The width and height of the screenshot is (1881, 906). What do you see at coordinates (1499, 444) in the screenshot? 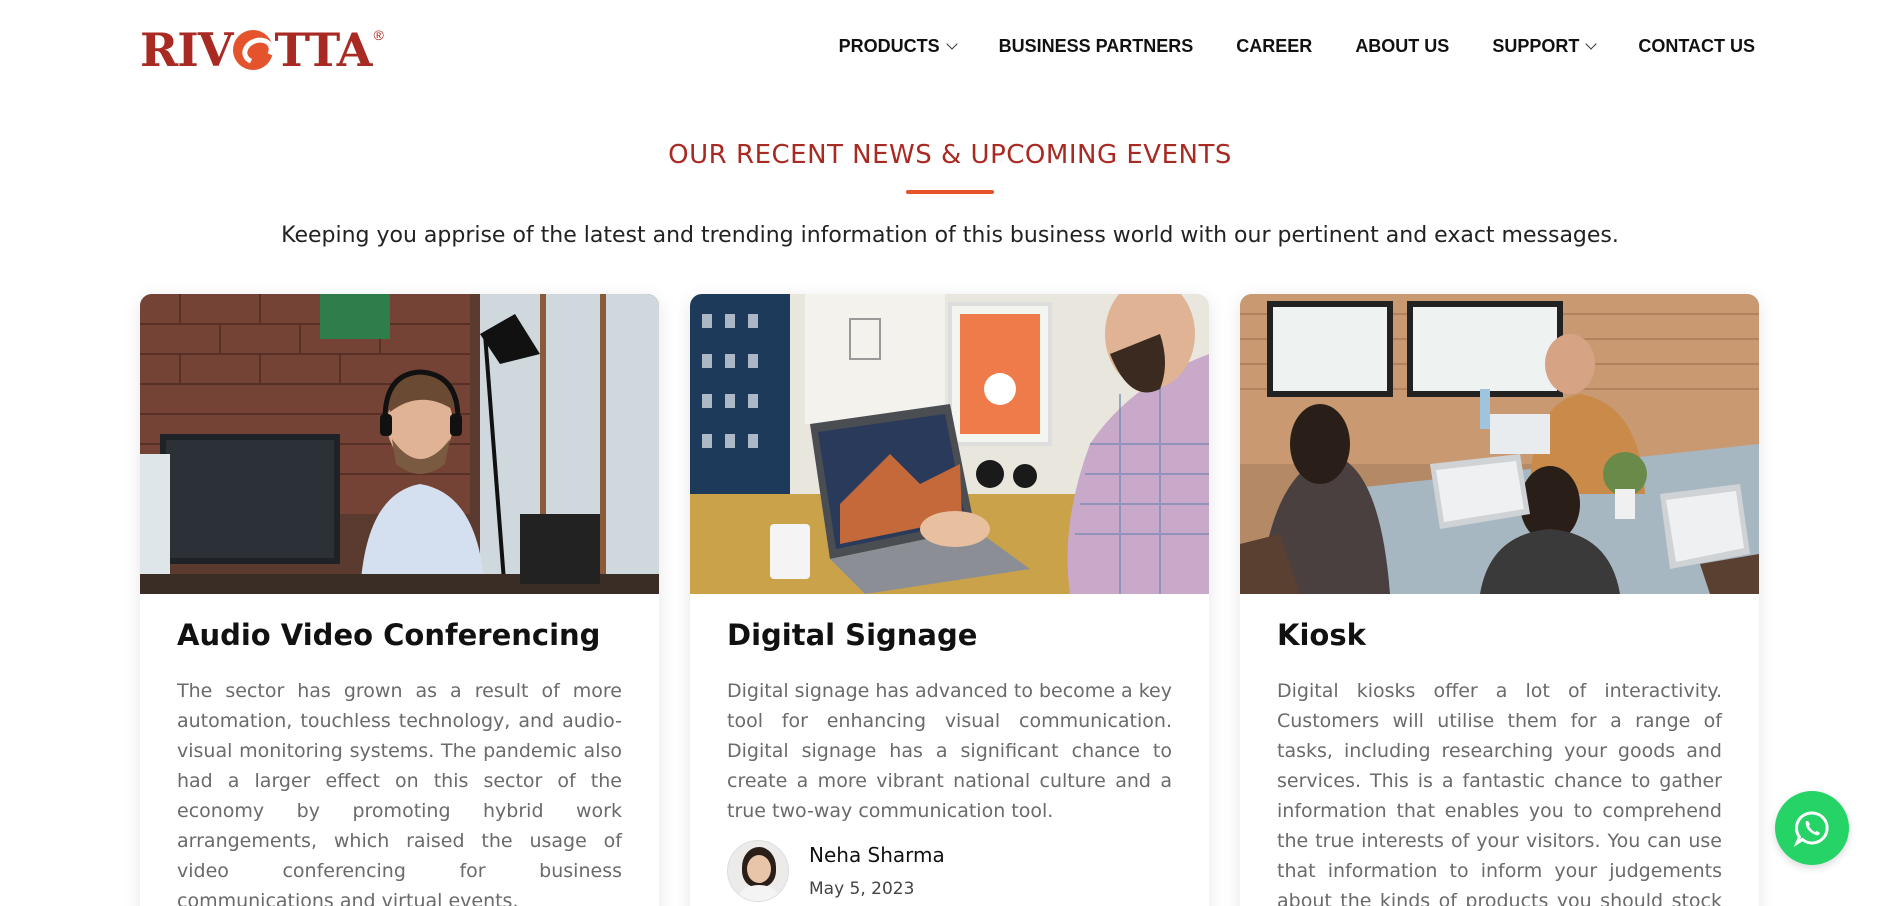
I see `card-image-team-laptops` at bounding box center [1499, 444].